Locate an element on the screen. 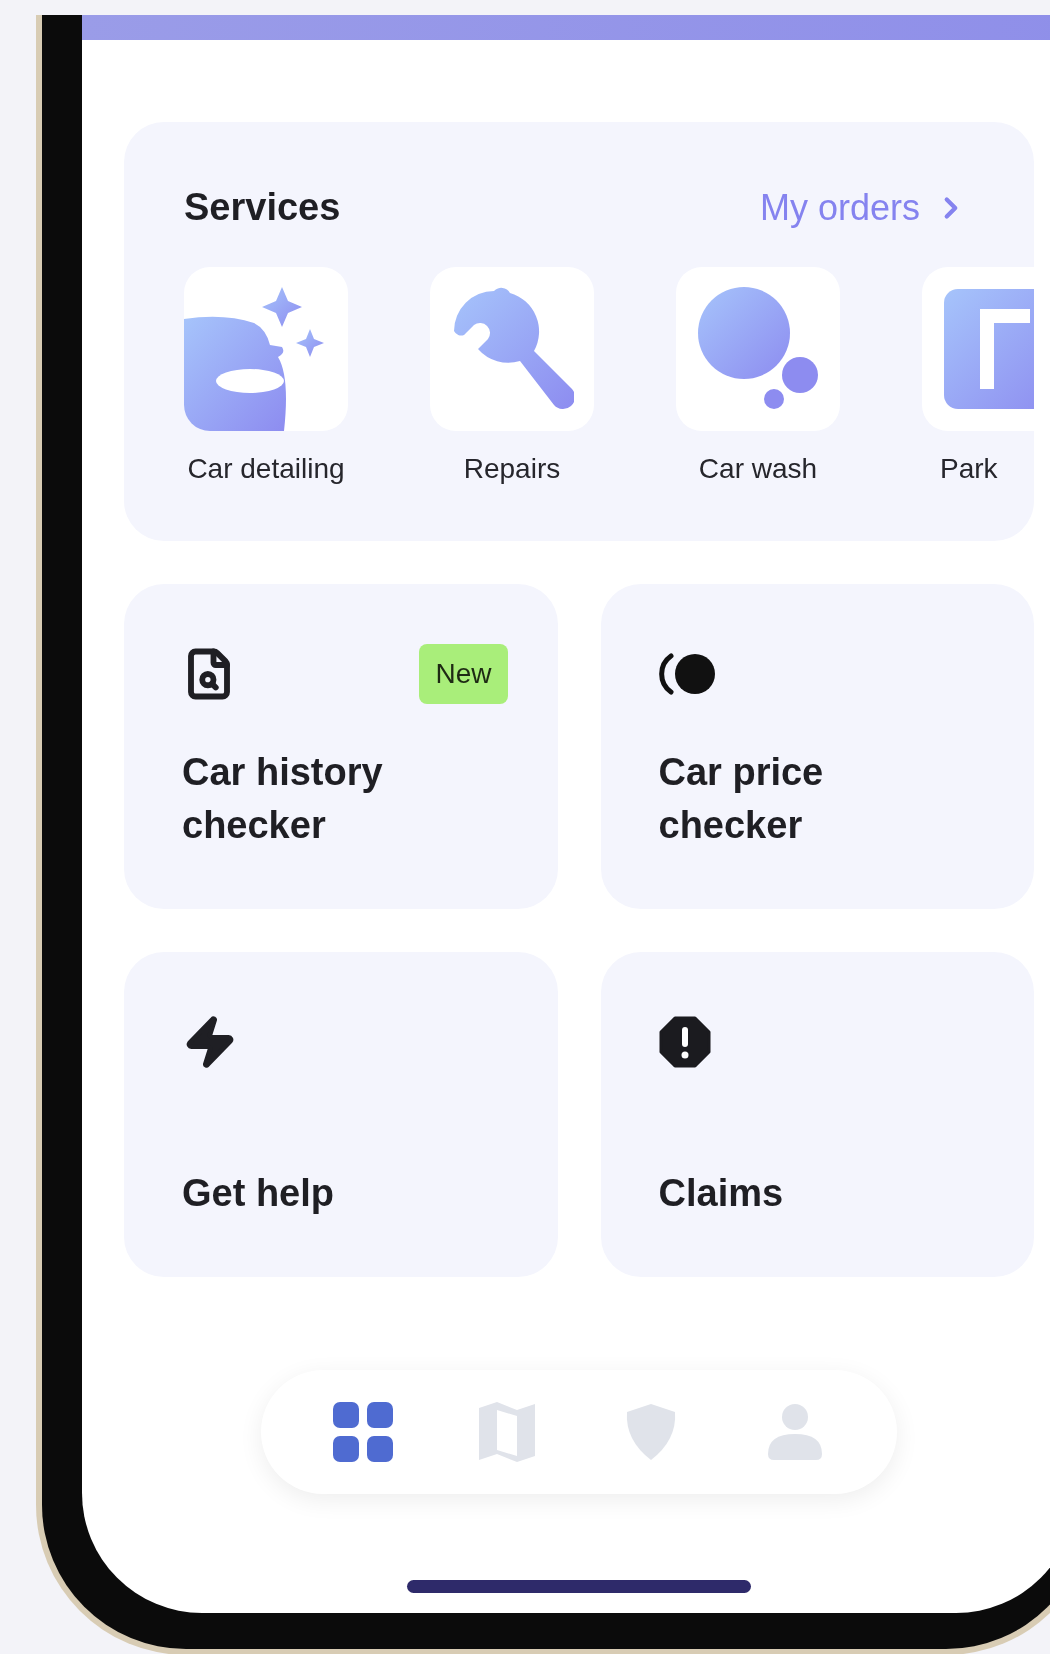 The height and width of the screenshot is (1654, 1050). feature-card: Car price checker is located at coordinates (817, 746).